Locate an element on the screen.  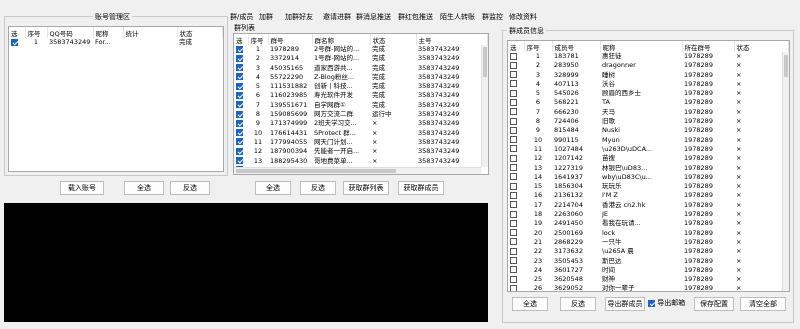
table-row: 7 666230 天马 1978289 × is located at coordinates (648, 112).